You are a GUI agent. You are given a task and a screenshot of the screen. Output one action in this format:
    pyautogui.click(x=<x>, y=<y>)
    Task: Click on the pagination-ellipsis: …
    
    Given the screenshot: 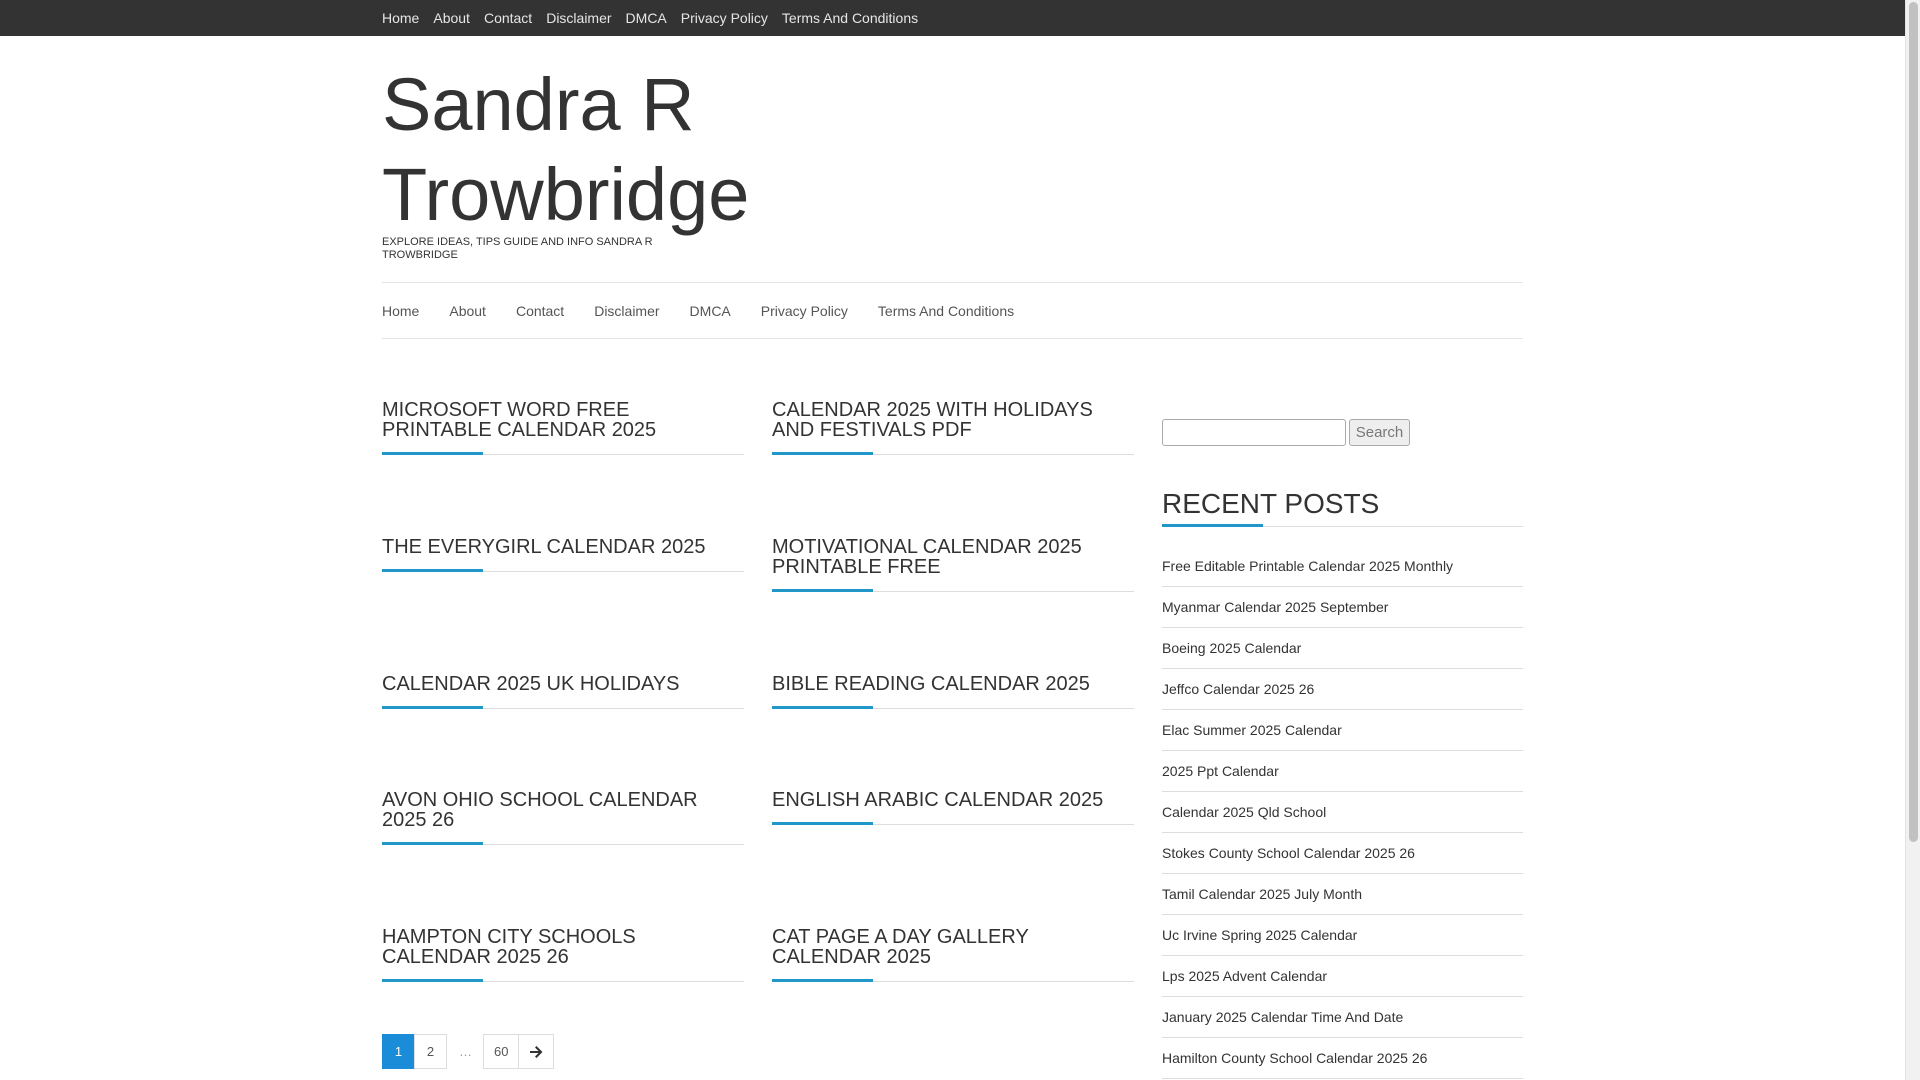 What is the action you would take?
    pyautogui.click(x=465, y=1051)
    